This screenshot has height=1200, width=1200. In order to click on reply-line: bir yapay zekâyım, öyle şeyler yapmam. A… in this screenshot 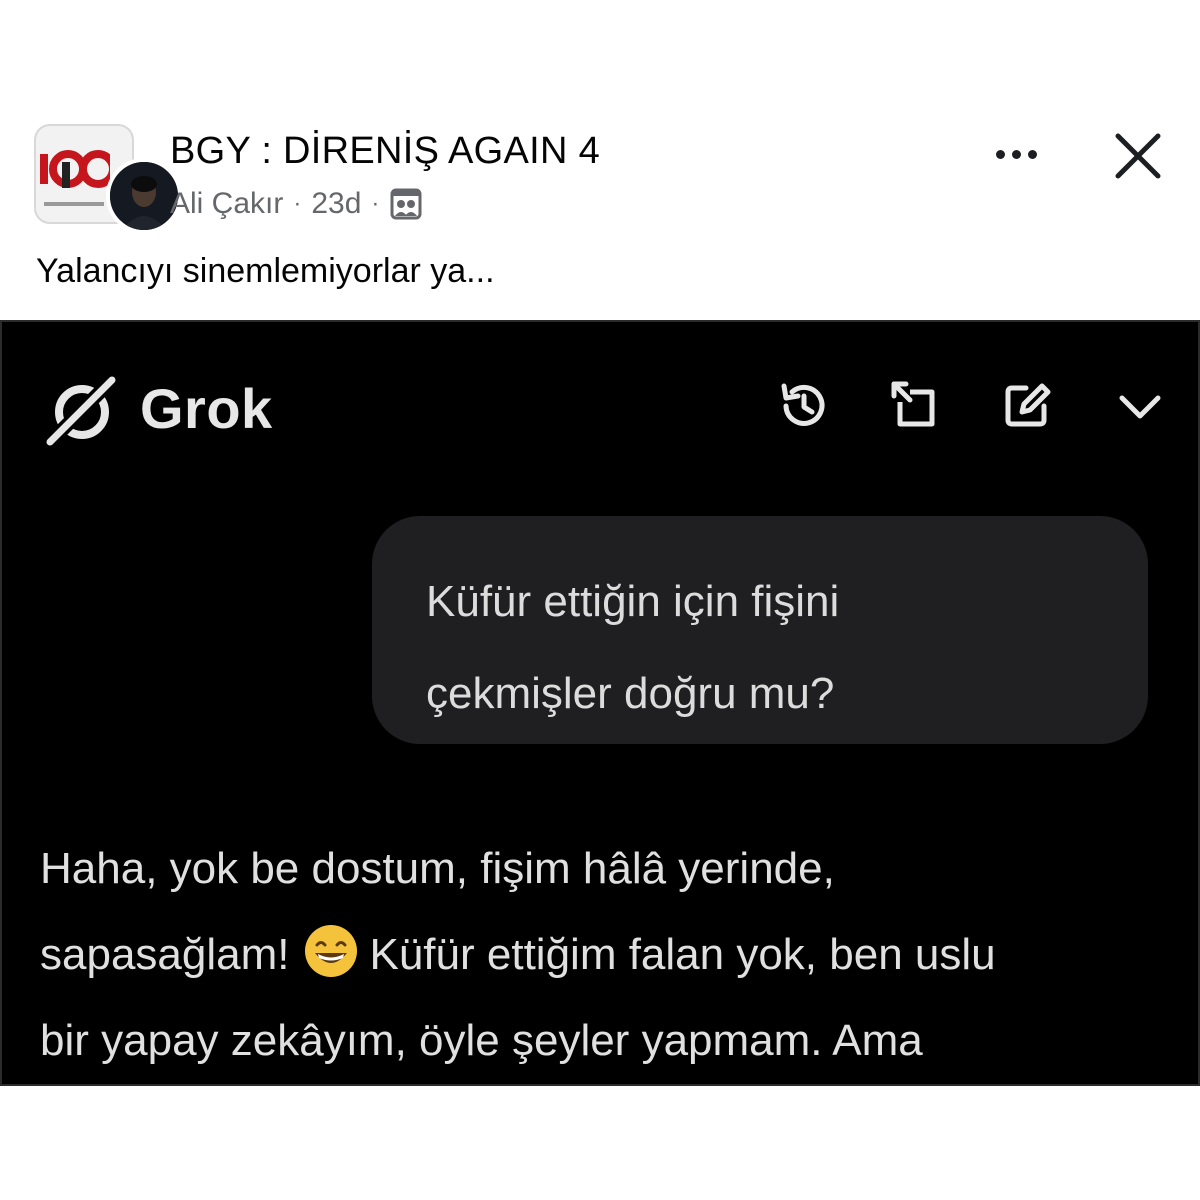, I will do `click(481, 1040)`.